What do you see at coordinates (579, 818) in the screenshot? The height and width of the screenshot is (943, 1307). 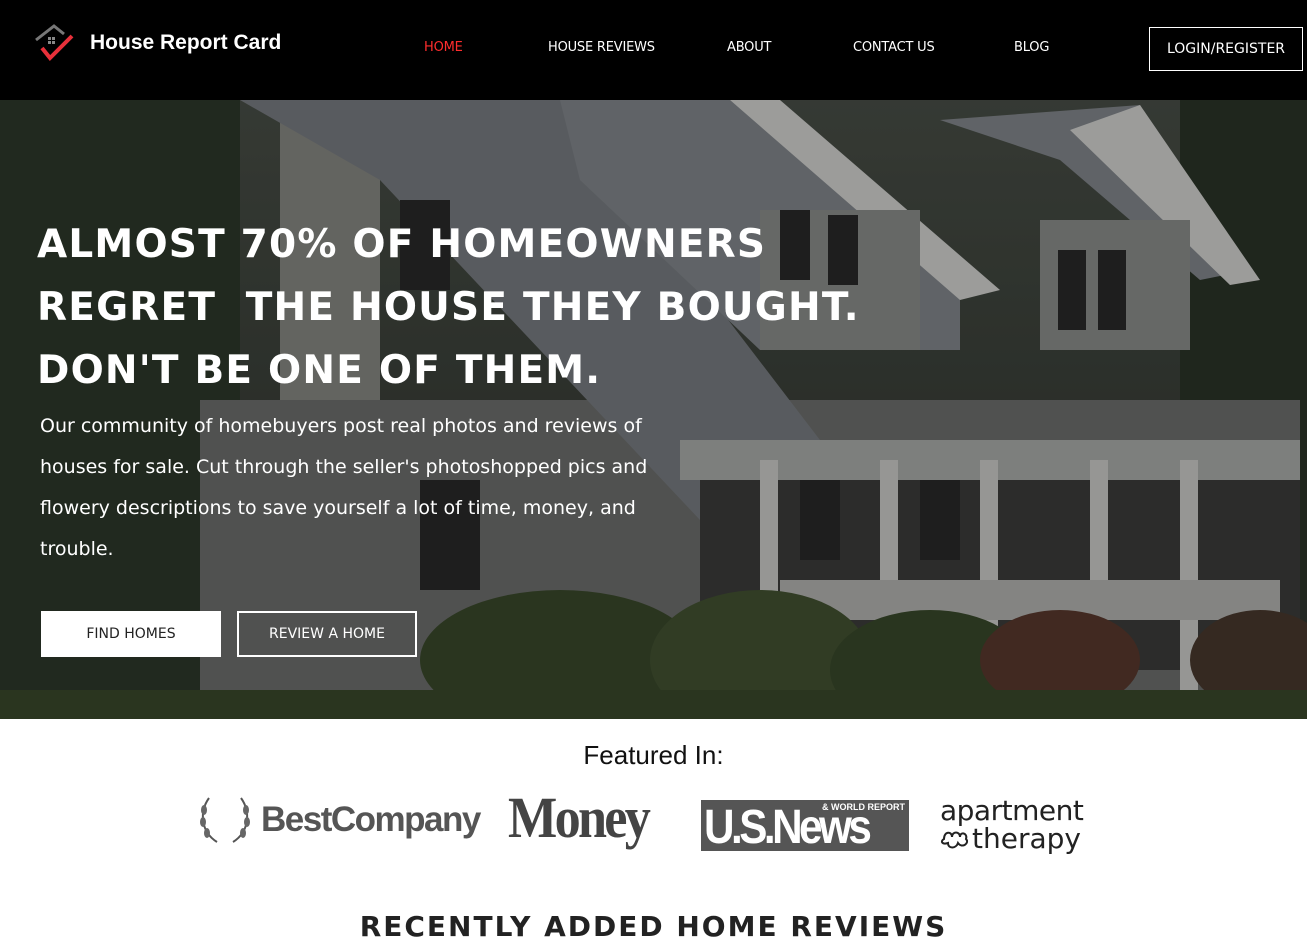 I see `money-logo: Money` at bounding box center [579, 818].